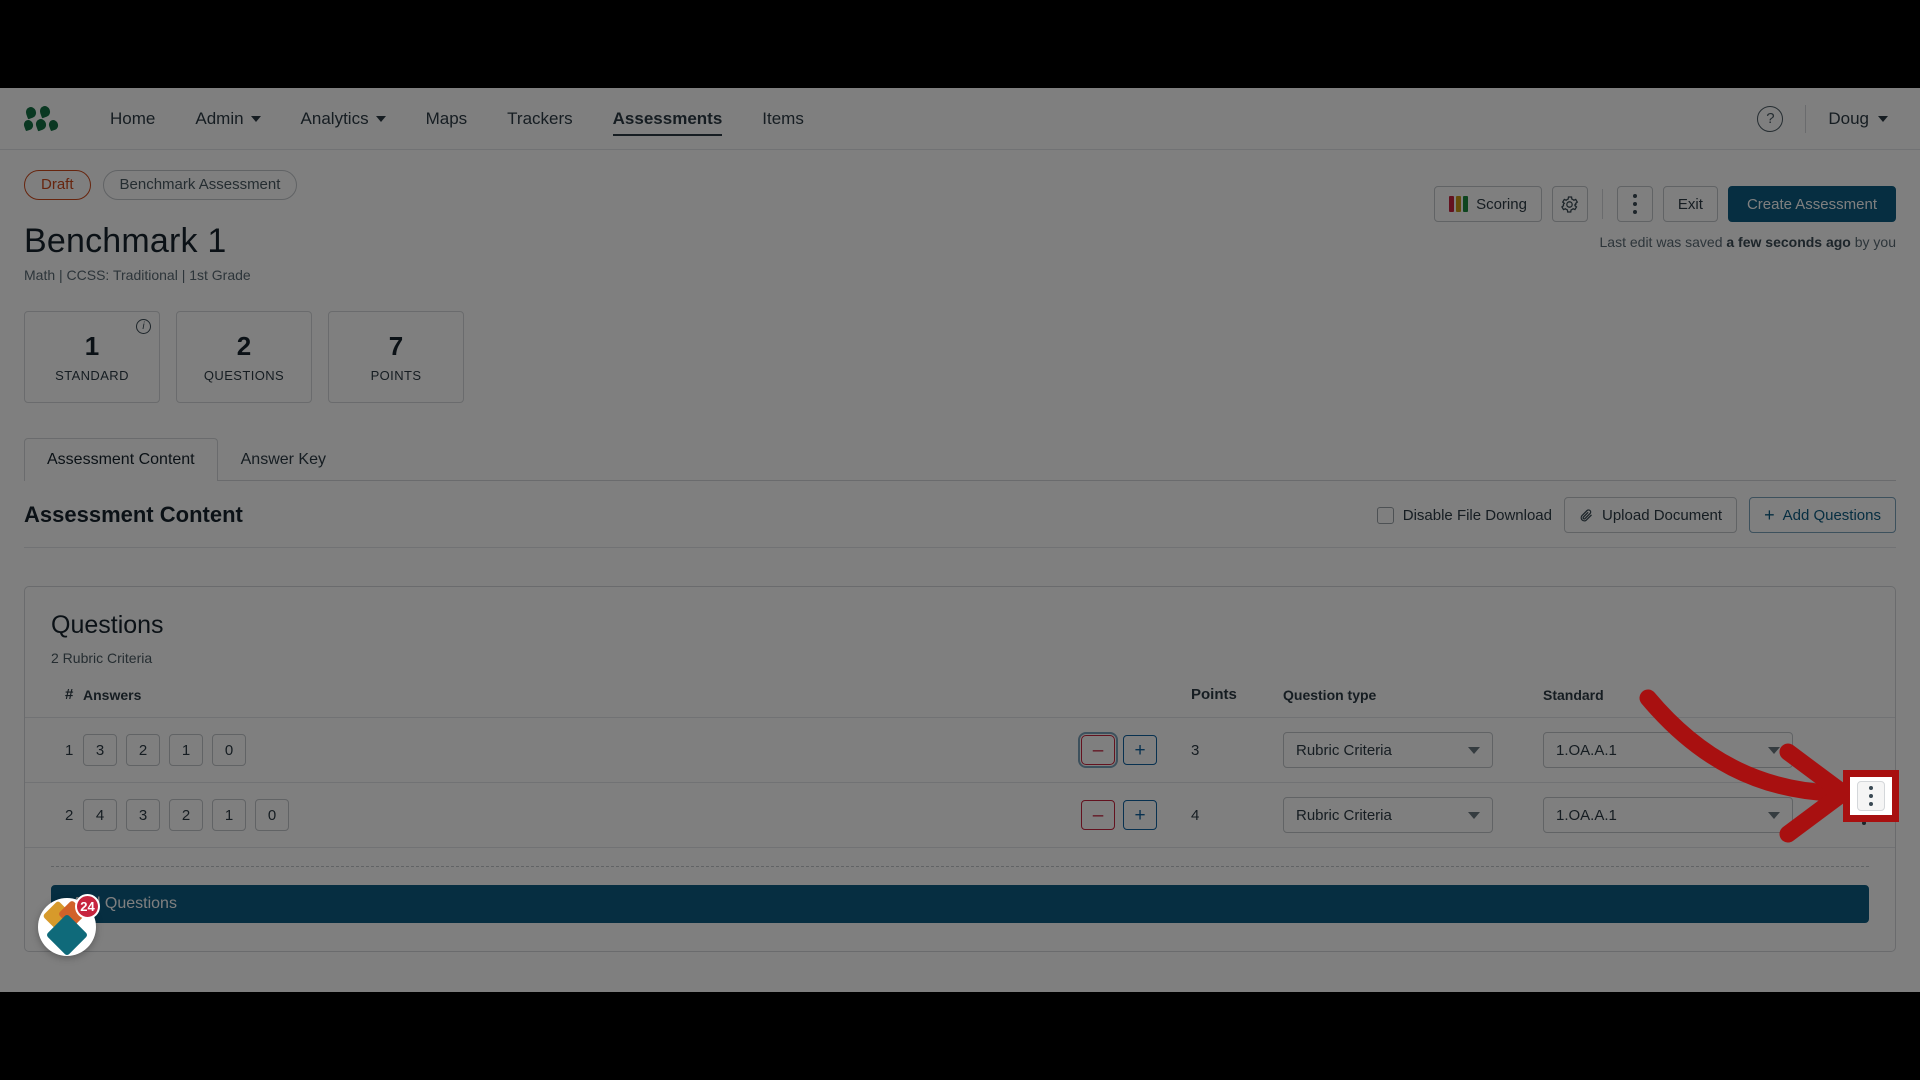 The height and width of the screenshot is (1080, 1920). I want to click on table-header-row: # Answers Points Question type Standard, so click(960, 700).